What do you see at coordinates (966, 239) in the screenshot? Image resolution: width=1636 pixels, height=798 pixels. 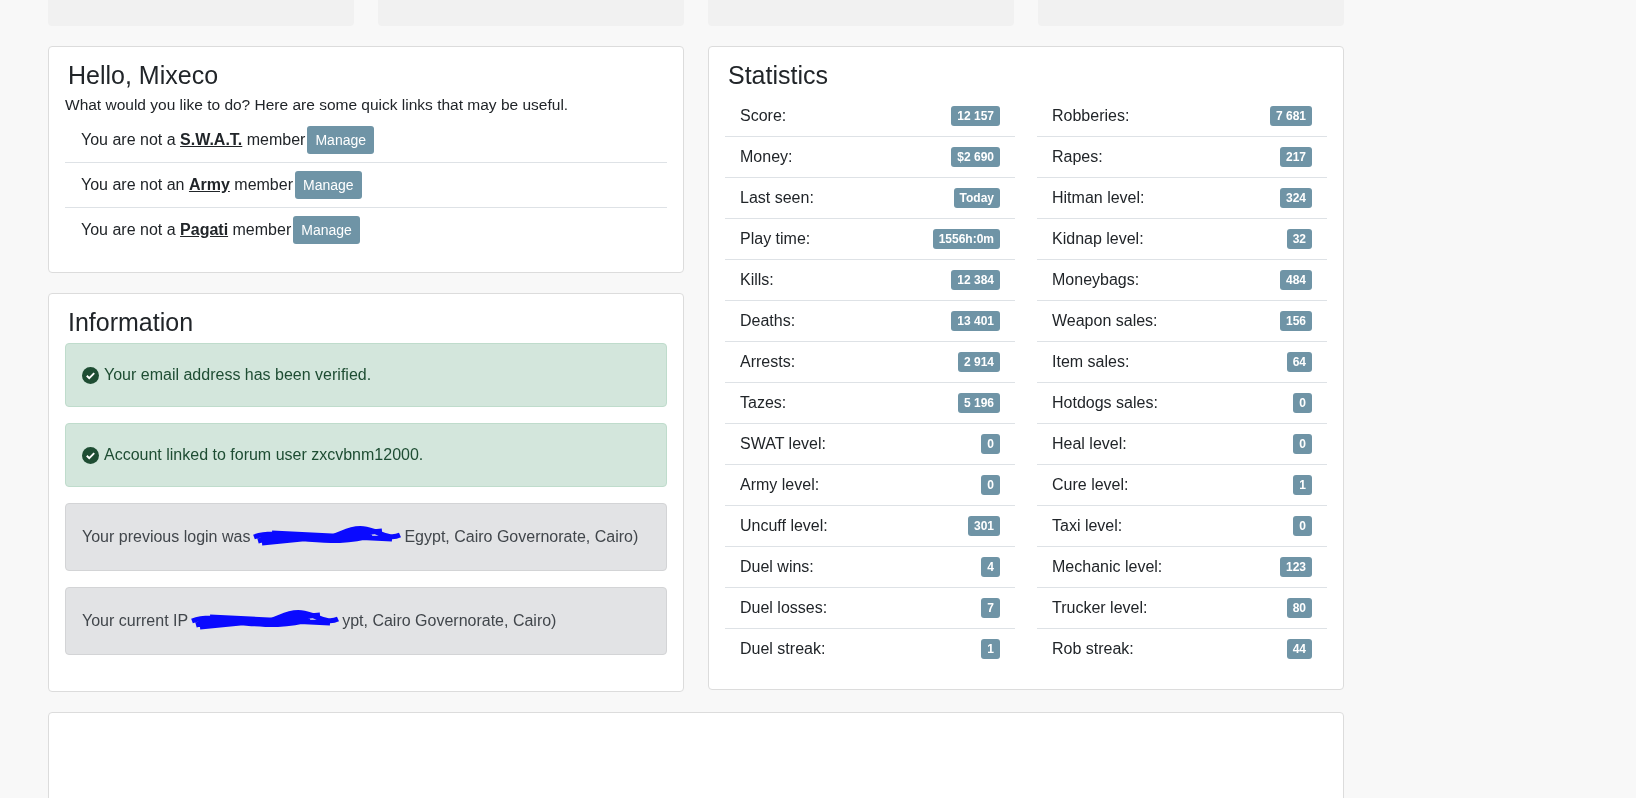 I see `stat-value: 1556h:0m` at bounding box center [966, 239].